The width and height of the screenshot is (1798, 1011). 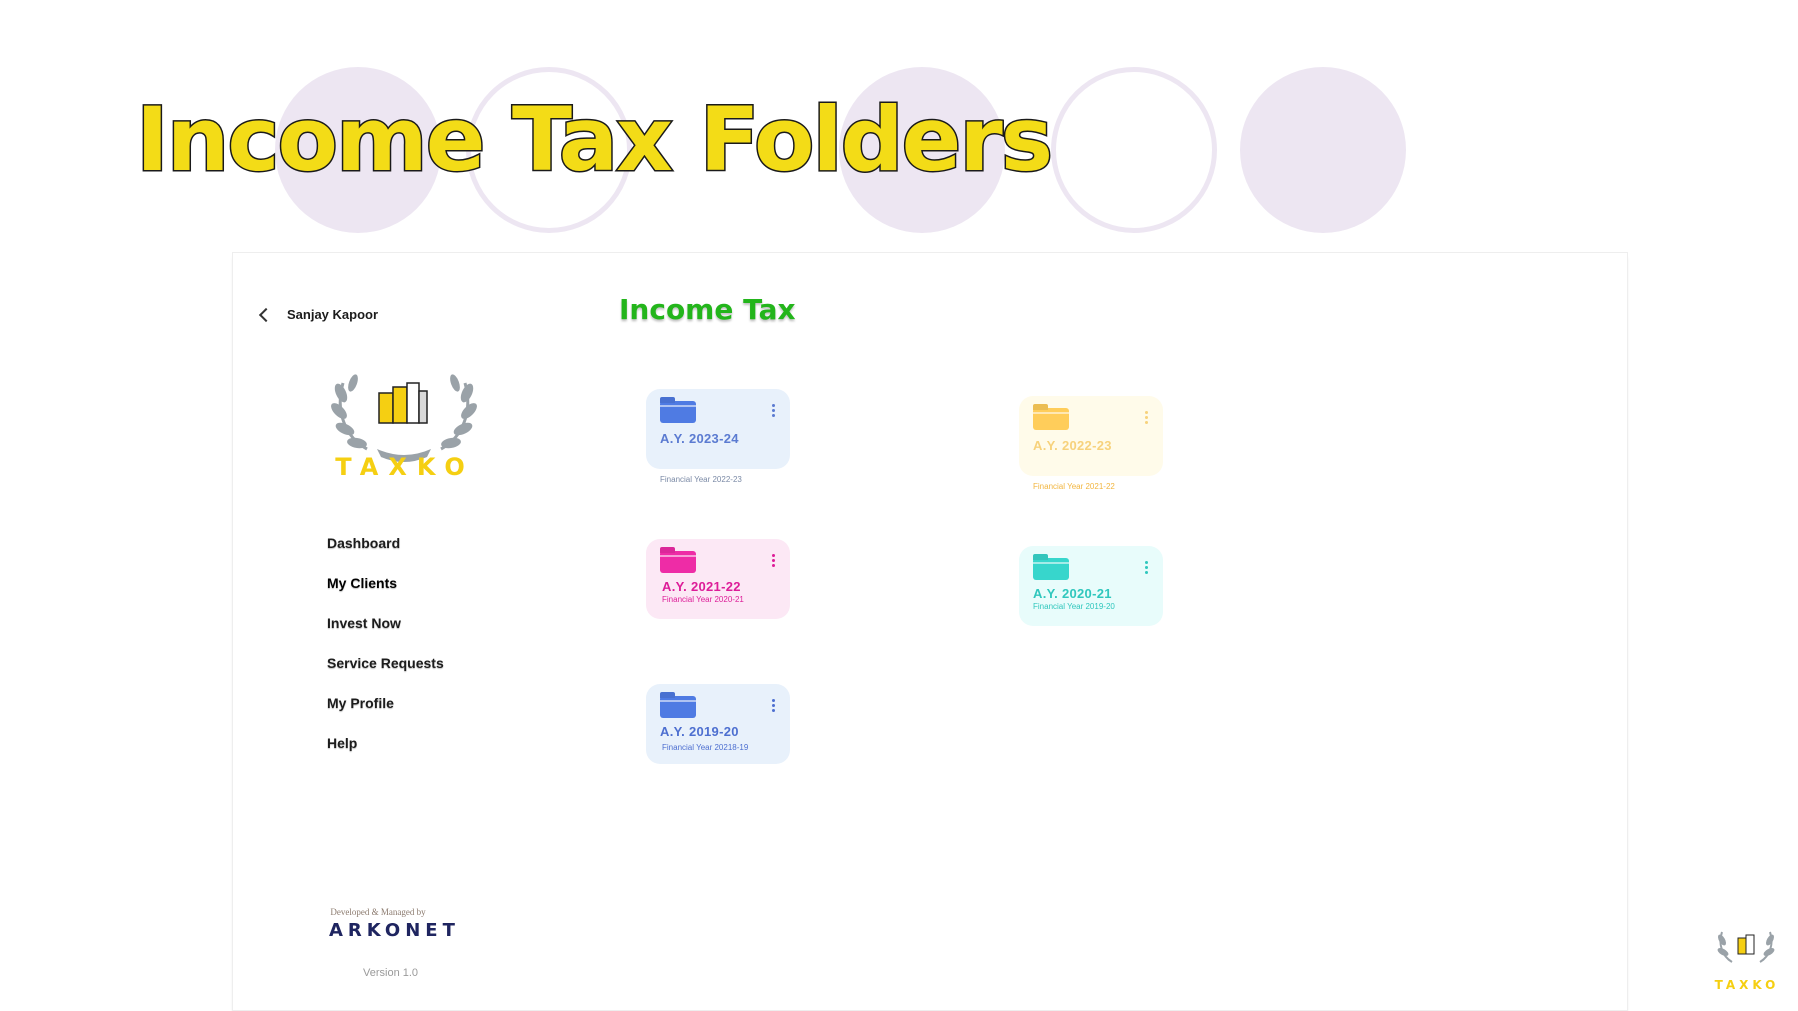 What do you see at coordinates (699, 438) in the screenshot?
I see `assessment-year: A.Y. 2023-24` at bounding box center [699, 438].